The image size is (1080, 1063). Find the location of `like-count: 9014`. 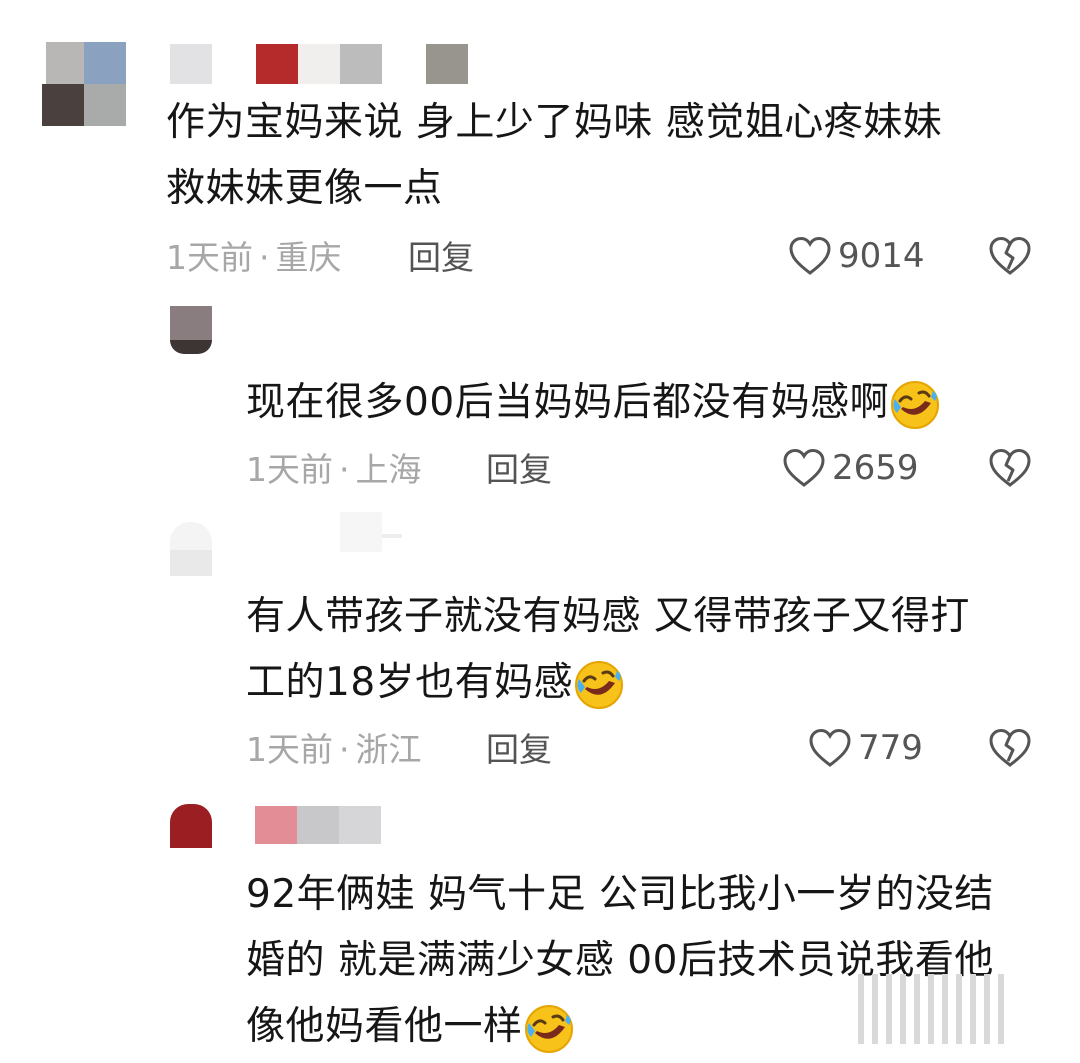

like-count: 9014 is located at coordinates (881, 256).